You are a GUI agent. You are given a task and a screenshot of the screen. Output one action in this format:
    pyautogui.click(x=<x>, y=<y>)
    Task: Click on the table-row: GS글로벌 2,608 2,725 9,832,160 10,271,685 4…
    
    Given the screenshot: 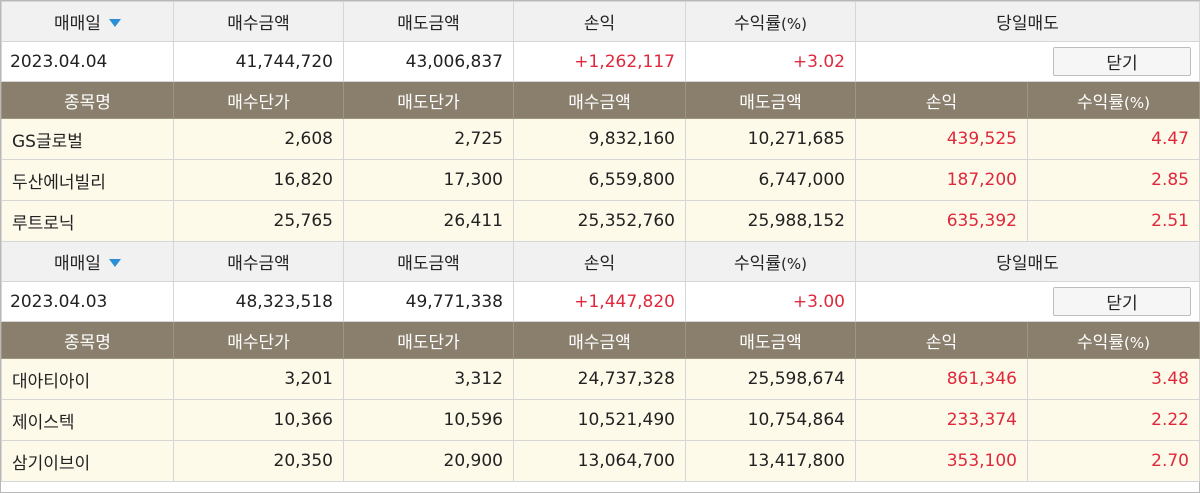 What is the action you would take?
    pyautogui.click(x=600, y=139)
    